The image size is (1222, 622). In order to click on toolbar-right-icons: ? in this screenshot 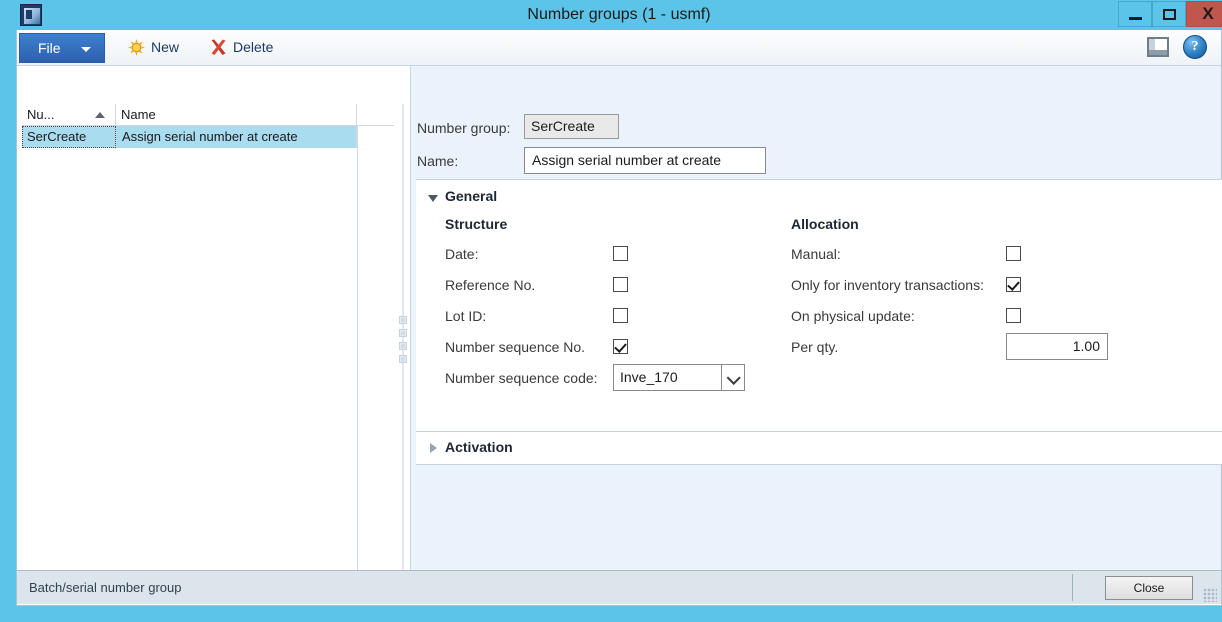, I will do `click(1180, 48)`.